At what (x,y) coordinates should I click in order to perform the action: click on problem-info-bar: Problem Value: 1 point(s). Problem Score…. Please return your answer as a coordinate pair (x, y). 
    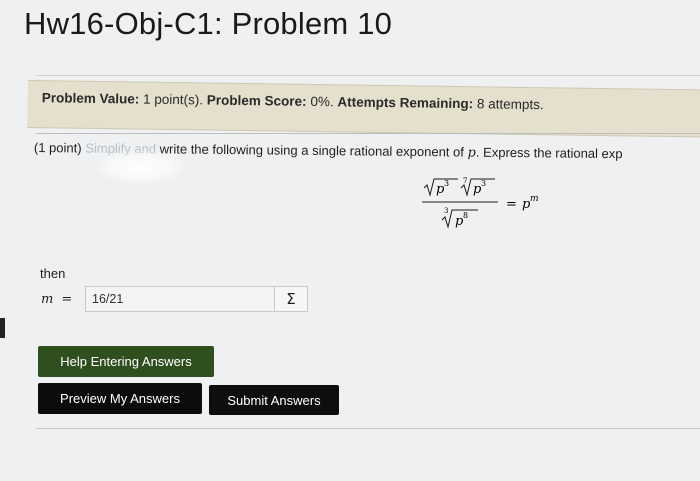
    Looking at the image, I should click on (363, 109).